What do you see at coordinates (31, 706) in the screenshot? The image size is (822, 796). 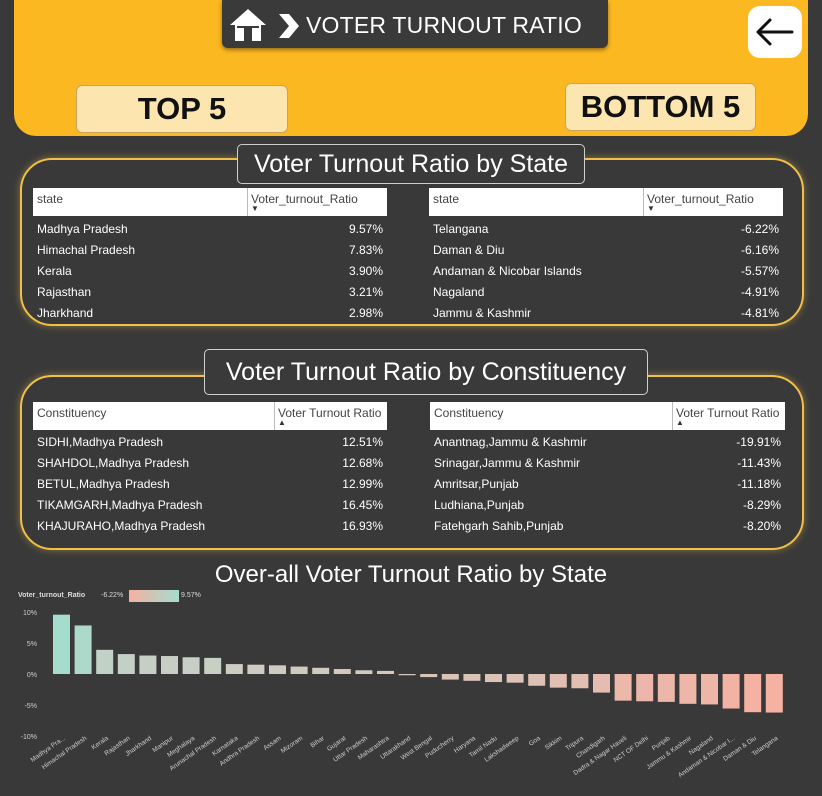 I see `y-tick-label: -5%` at bounding box center [31, 706].